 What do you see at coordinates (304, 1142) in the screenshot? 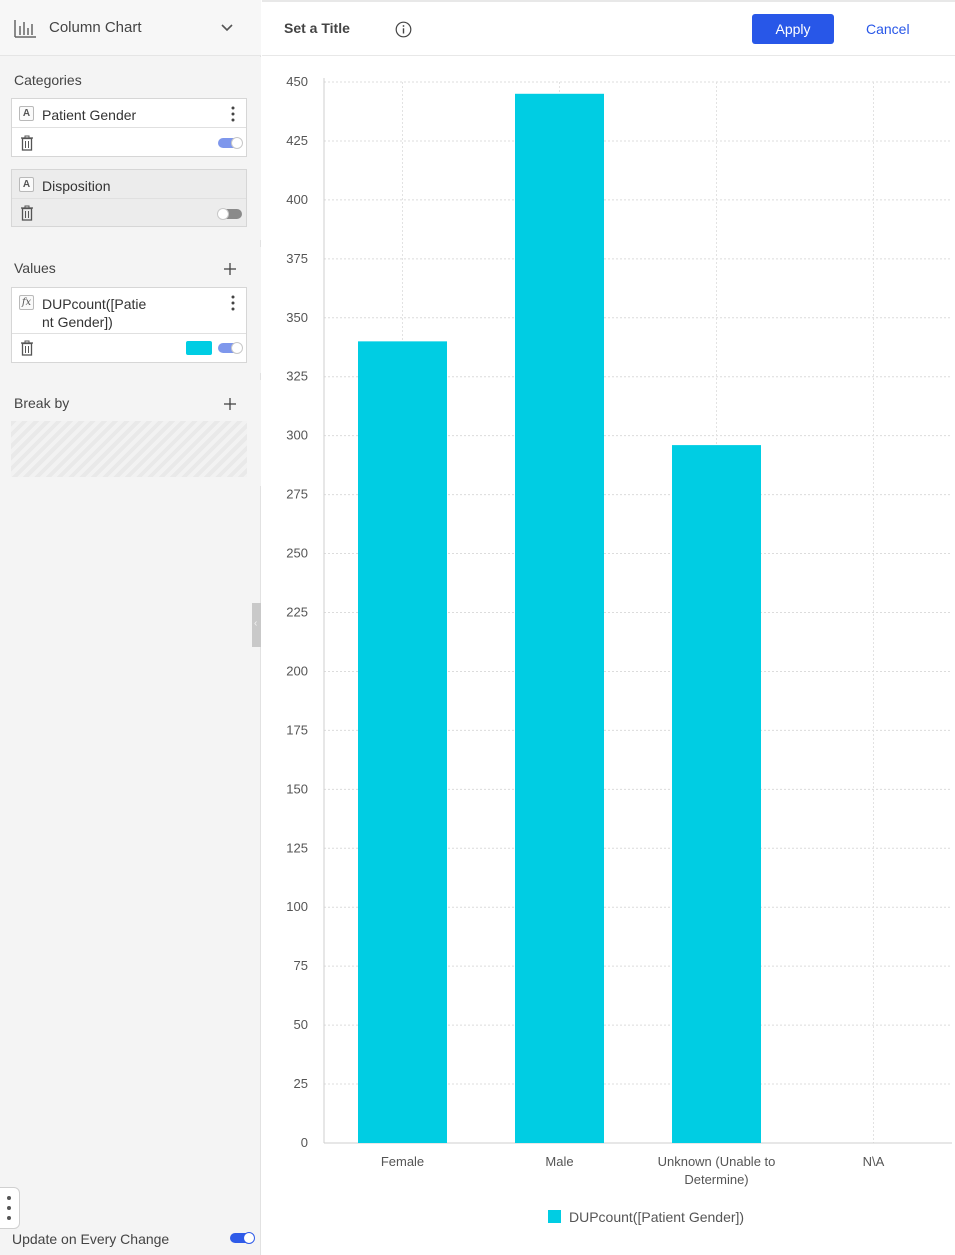
I see `y-tick-label: 0` at bounding box center [304, 1142].